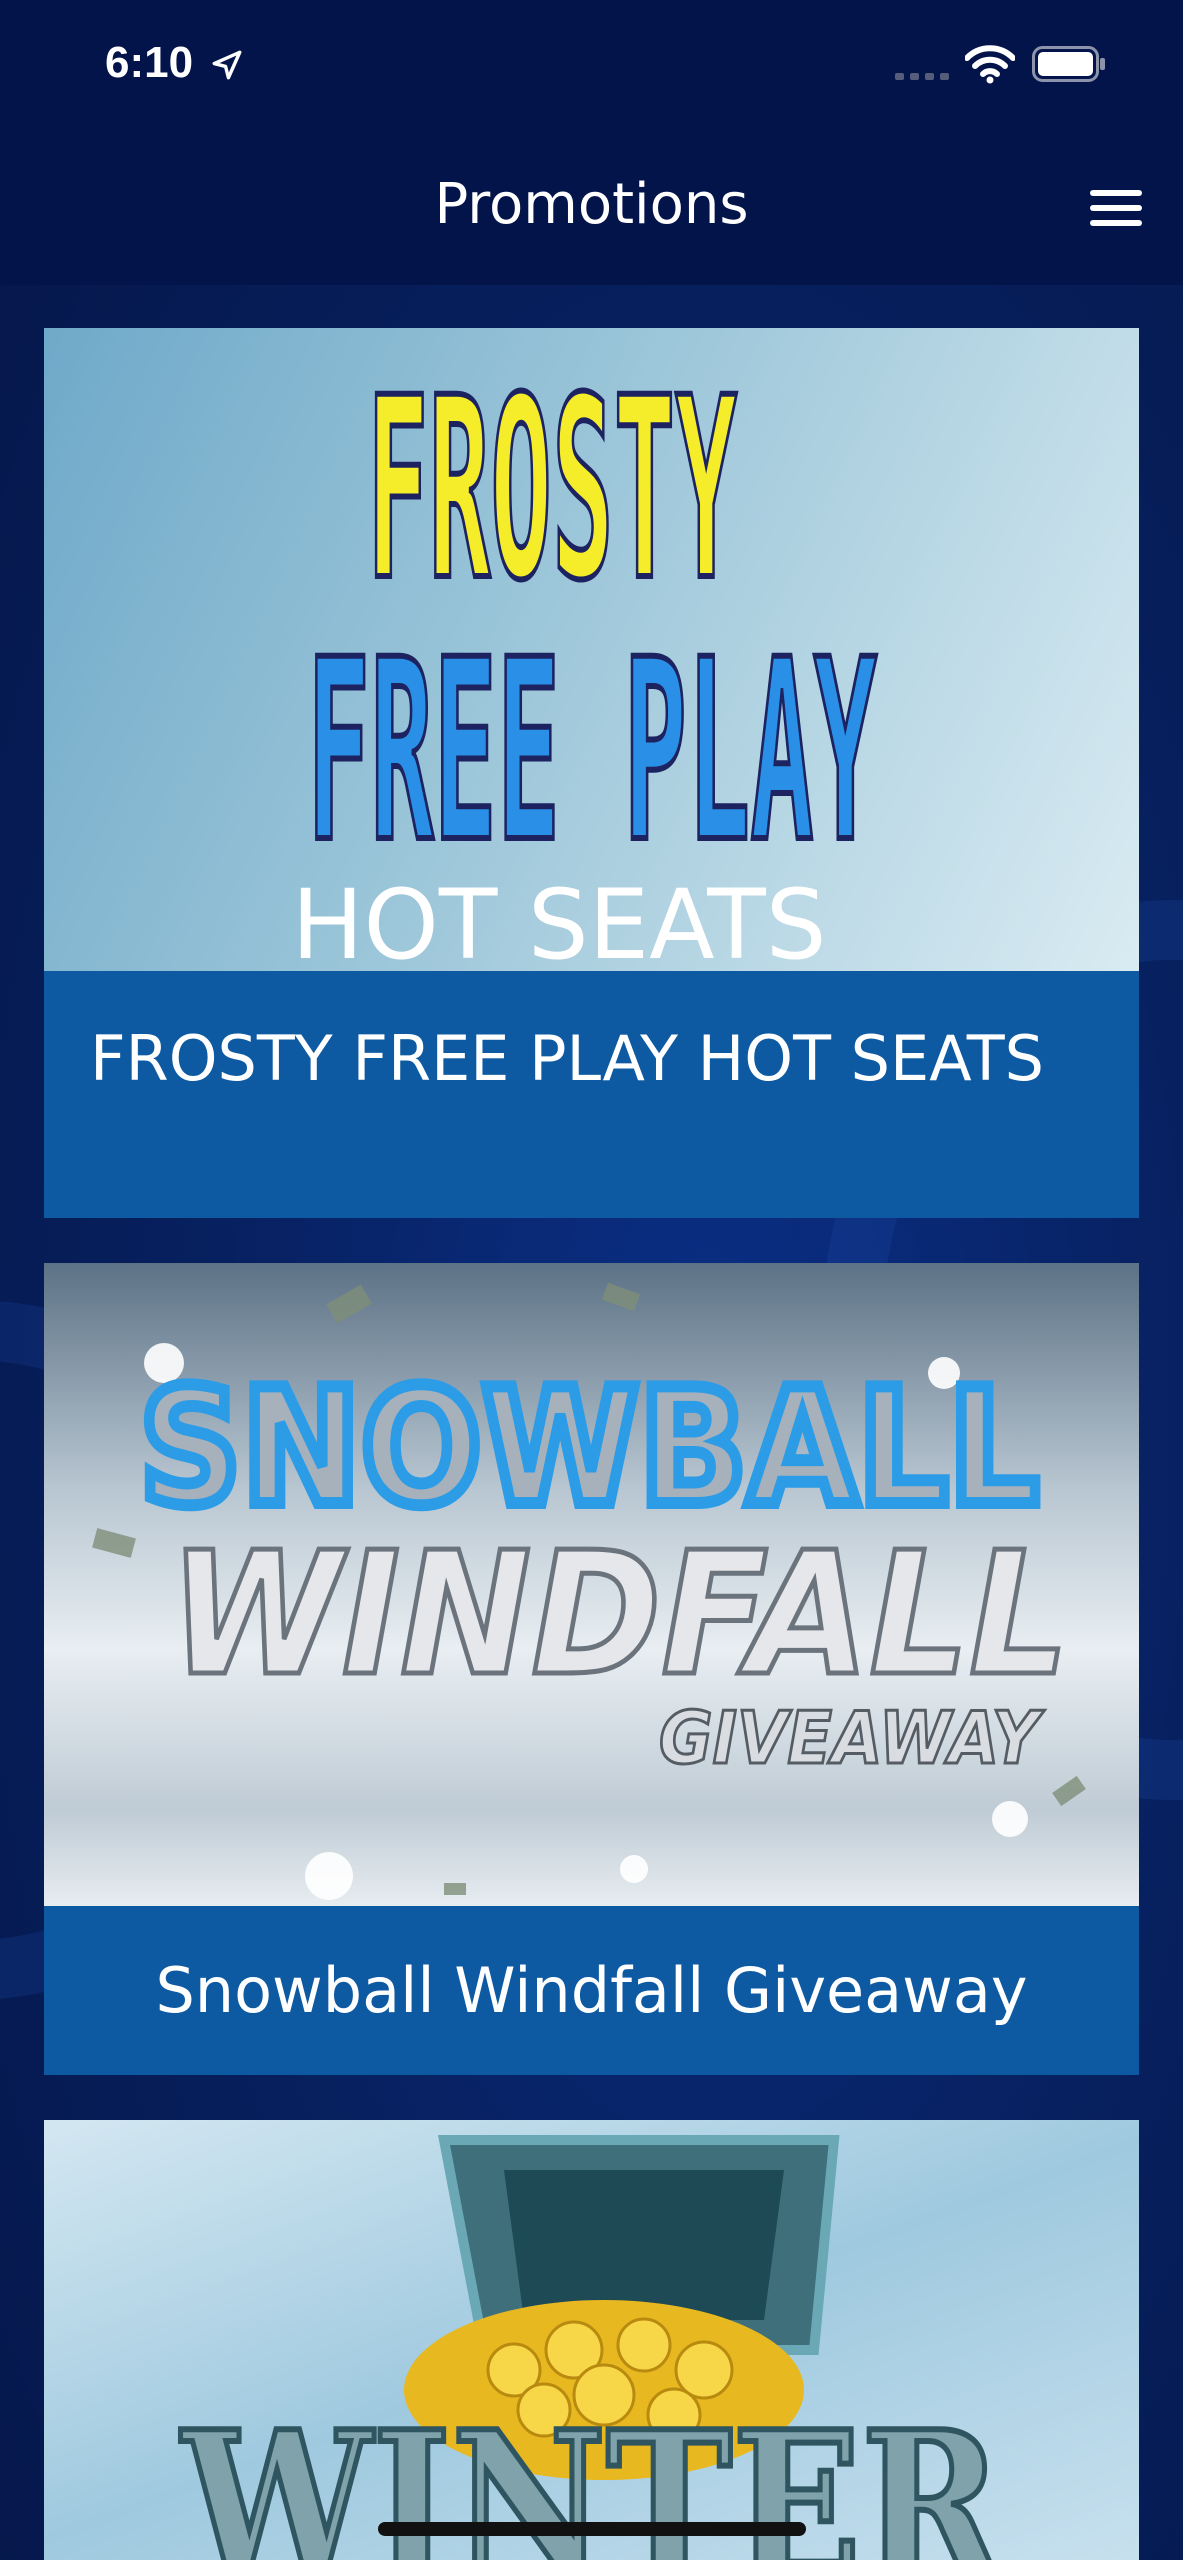  What do you see at coordinates (552, 489) in the screenshot?
I see `art-text-frosty: FROSTY` at bounding box center [552, 489].